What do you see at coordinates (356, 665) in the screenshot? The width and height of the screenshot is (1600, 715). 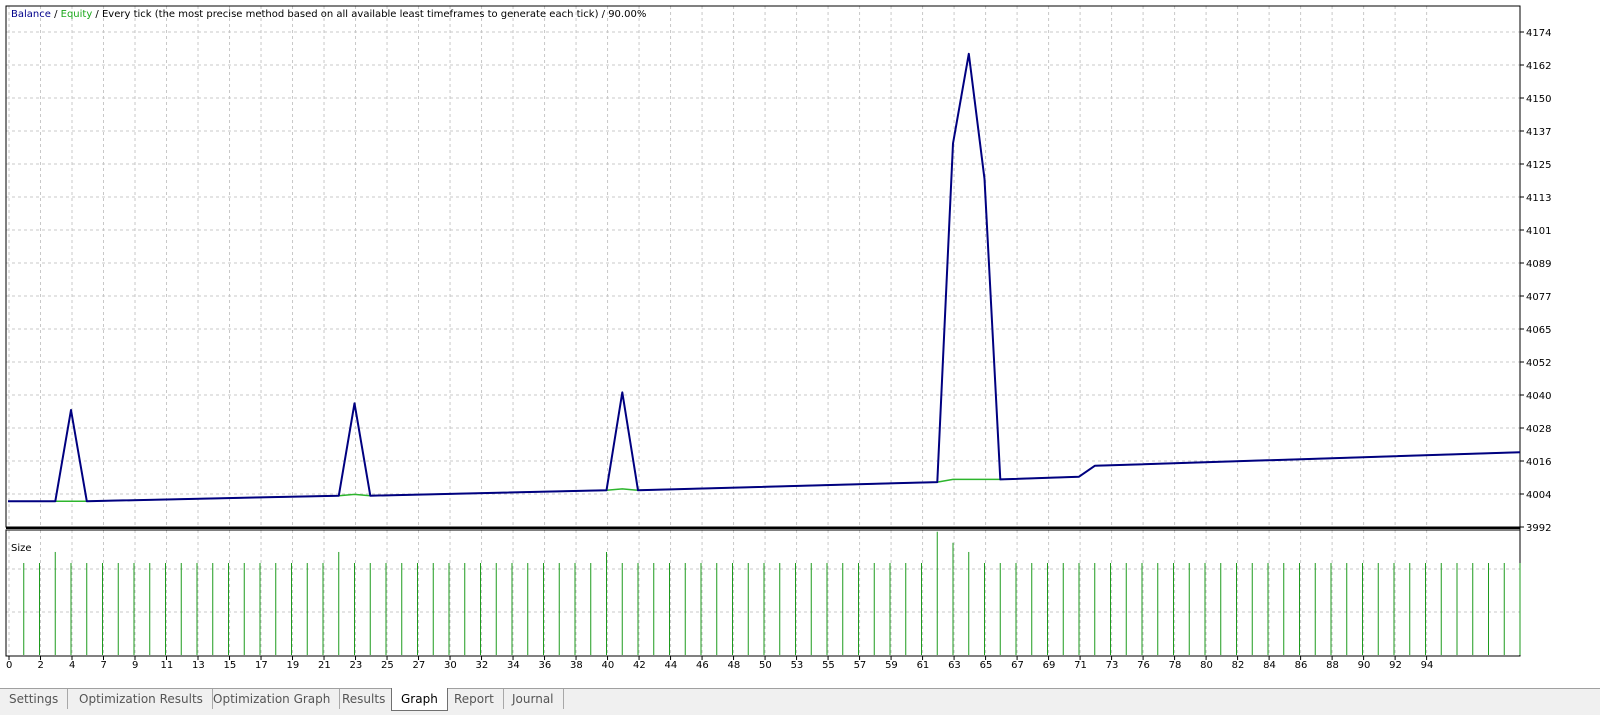 I see `x-tick-label: 23` at bounding box center [356, 665].